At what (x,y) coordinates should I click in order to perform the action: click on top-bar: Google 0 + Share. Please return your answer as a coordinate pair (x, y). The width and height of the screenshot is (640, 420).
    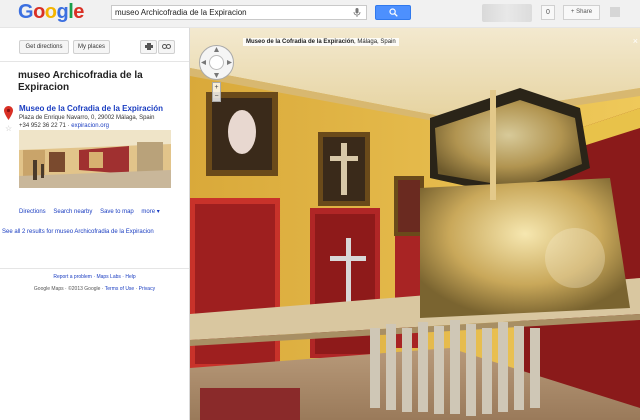
    Looking at the image, I should click on (320, 14).